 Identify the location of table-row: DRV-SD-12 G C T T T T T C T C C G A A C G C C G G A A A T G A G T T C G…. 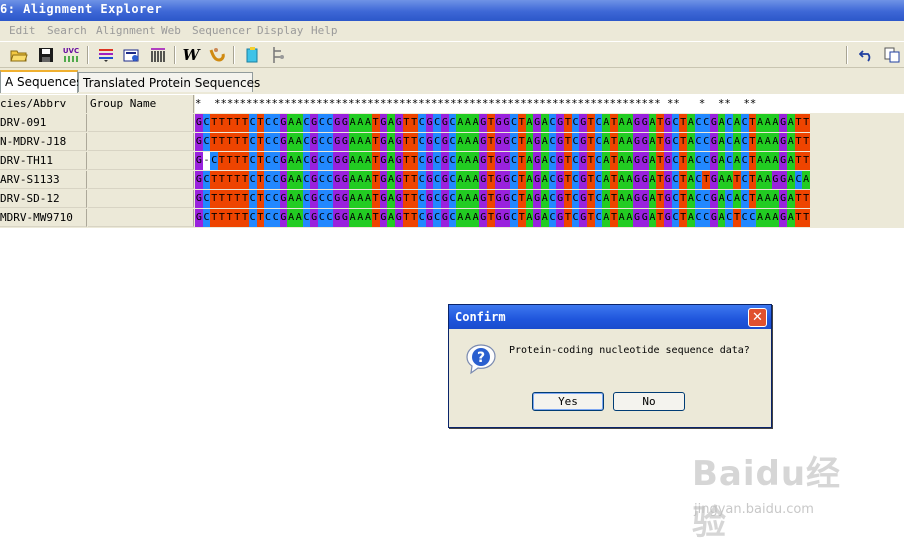
(452, 199).